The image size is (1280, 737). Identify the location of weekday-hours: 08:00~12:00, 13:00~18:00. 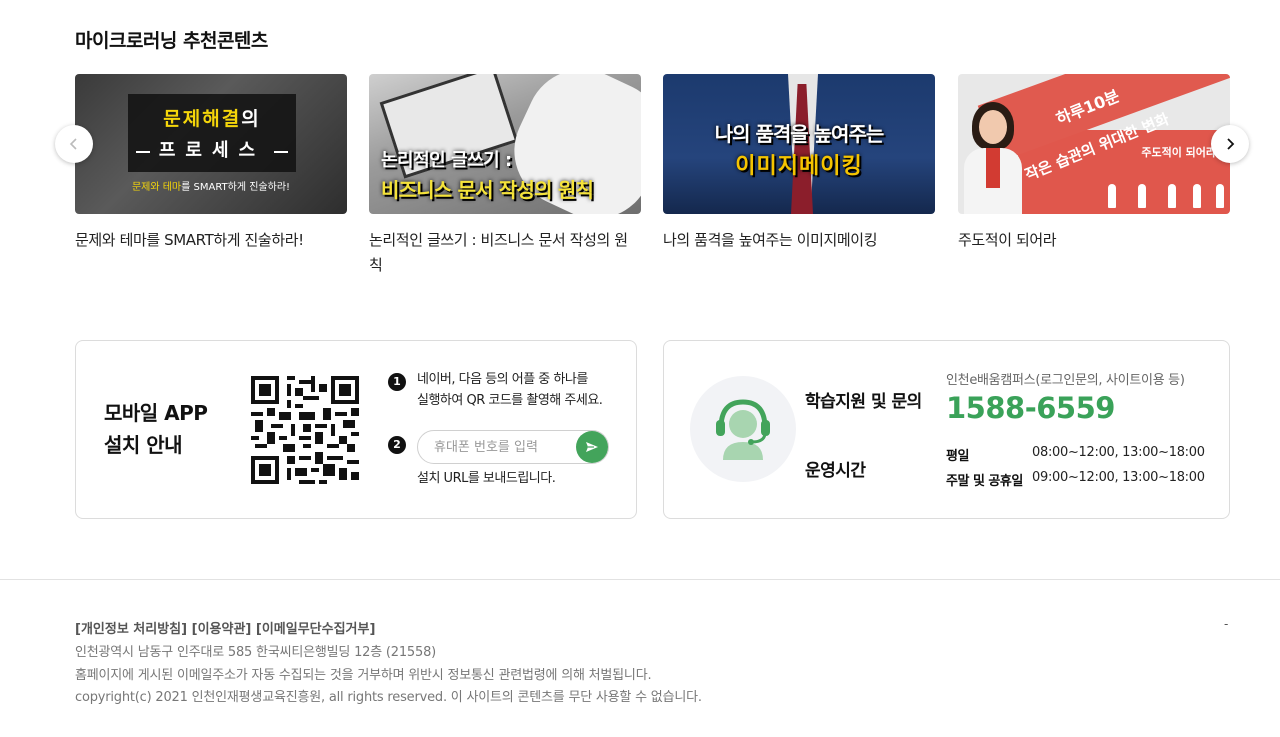
(1118, 452).